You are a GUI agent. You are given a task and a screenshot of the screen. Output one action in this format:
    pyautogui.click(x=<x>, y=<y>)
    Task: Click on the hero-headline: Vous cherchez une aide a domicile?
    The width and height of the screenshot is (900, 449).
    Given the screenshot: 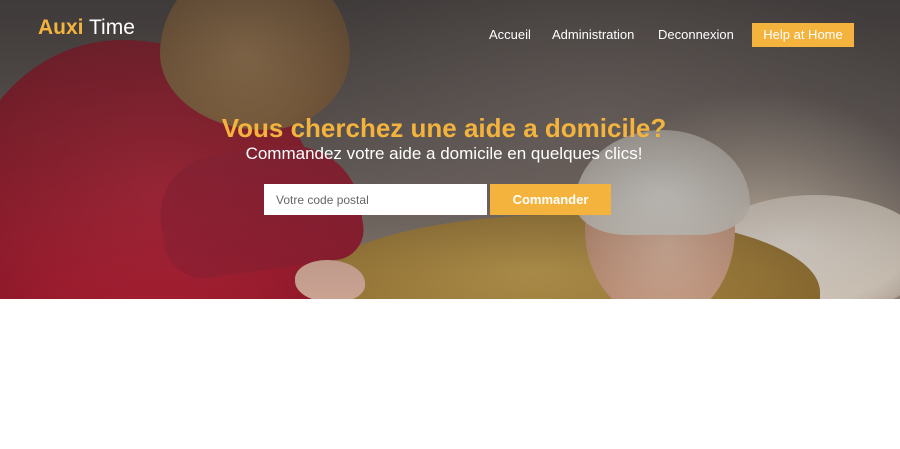 What is the action you would take?
    pyautogui.click(x=444, y=128)
    